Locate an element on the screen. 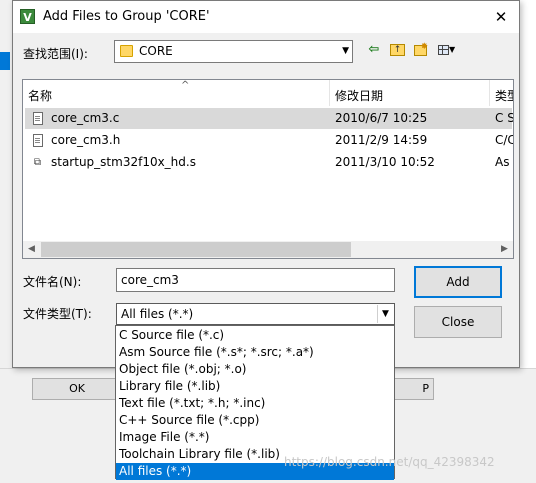 This screenshot has height=483, width=536. look-in-label: 查找范围(I): is located at coordinates (55, 54).